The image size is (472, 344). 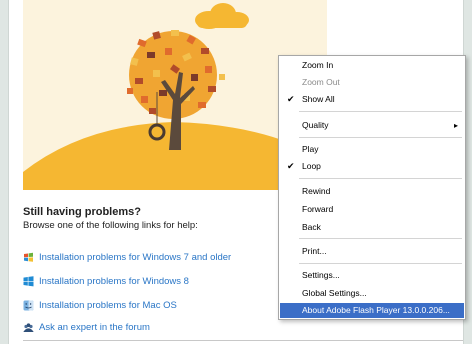 What do you see at coordinates (372, 149) in the screenshot?
I see `menu-item-play: Play` at bounding box center [372, 149].